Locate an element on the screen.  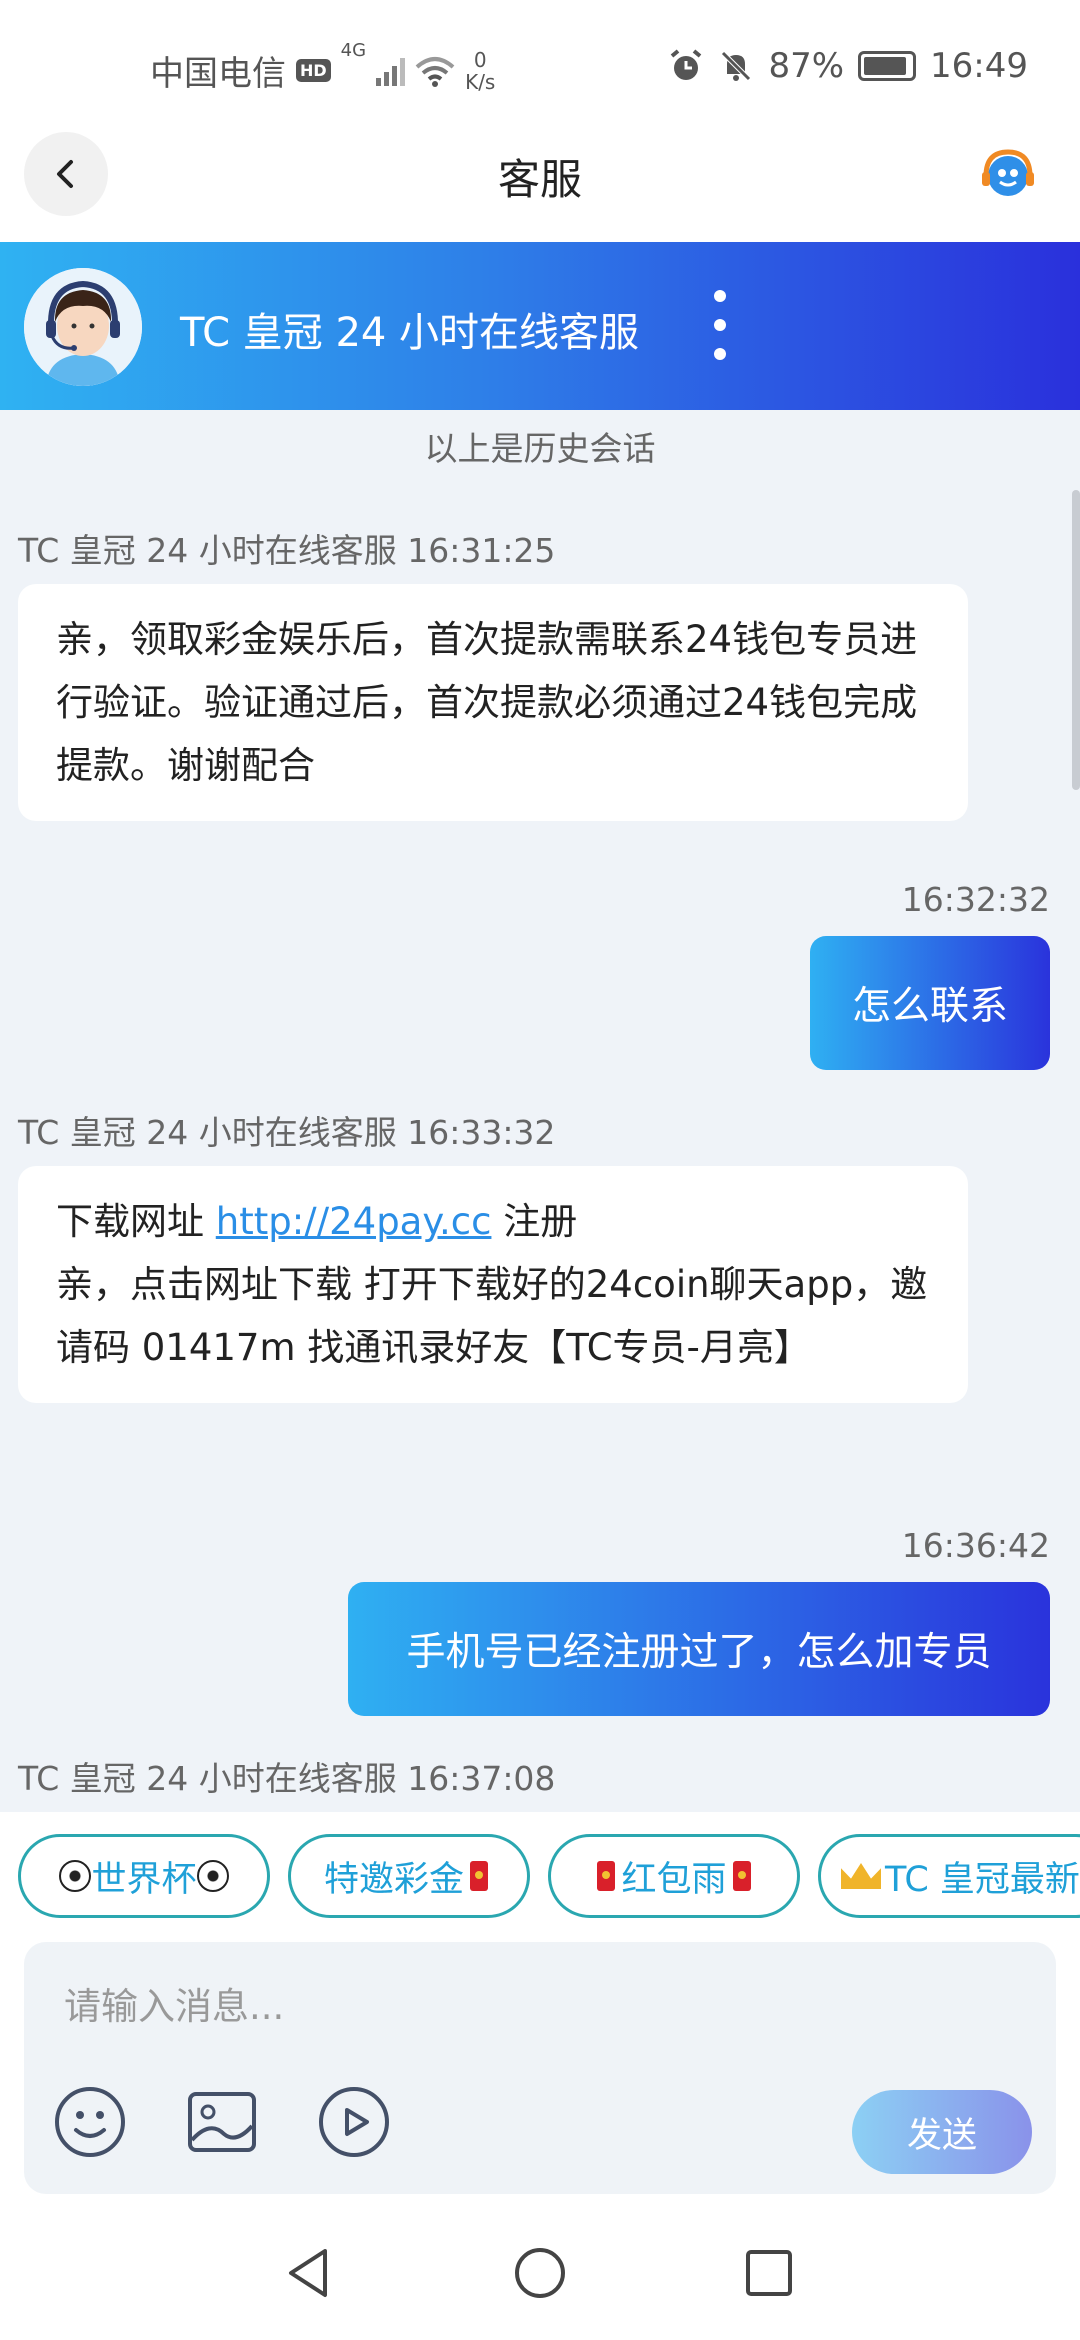
agent-avatar is located at coordinates (83, 327).